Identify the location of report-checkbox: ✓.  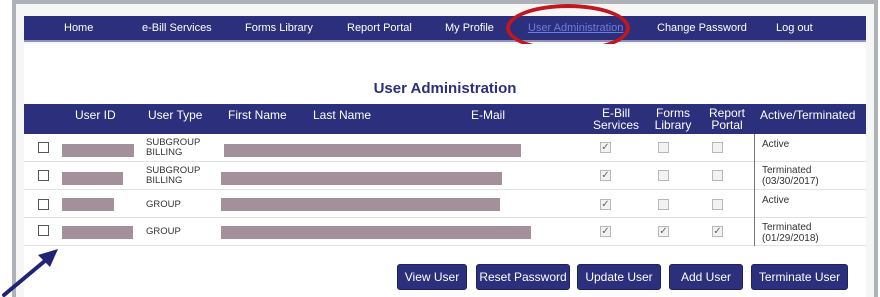
(717, 231).